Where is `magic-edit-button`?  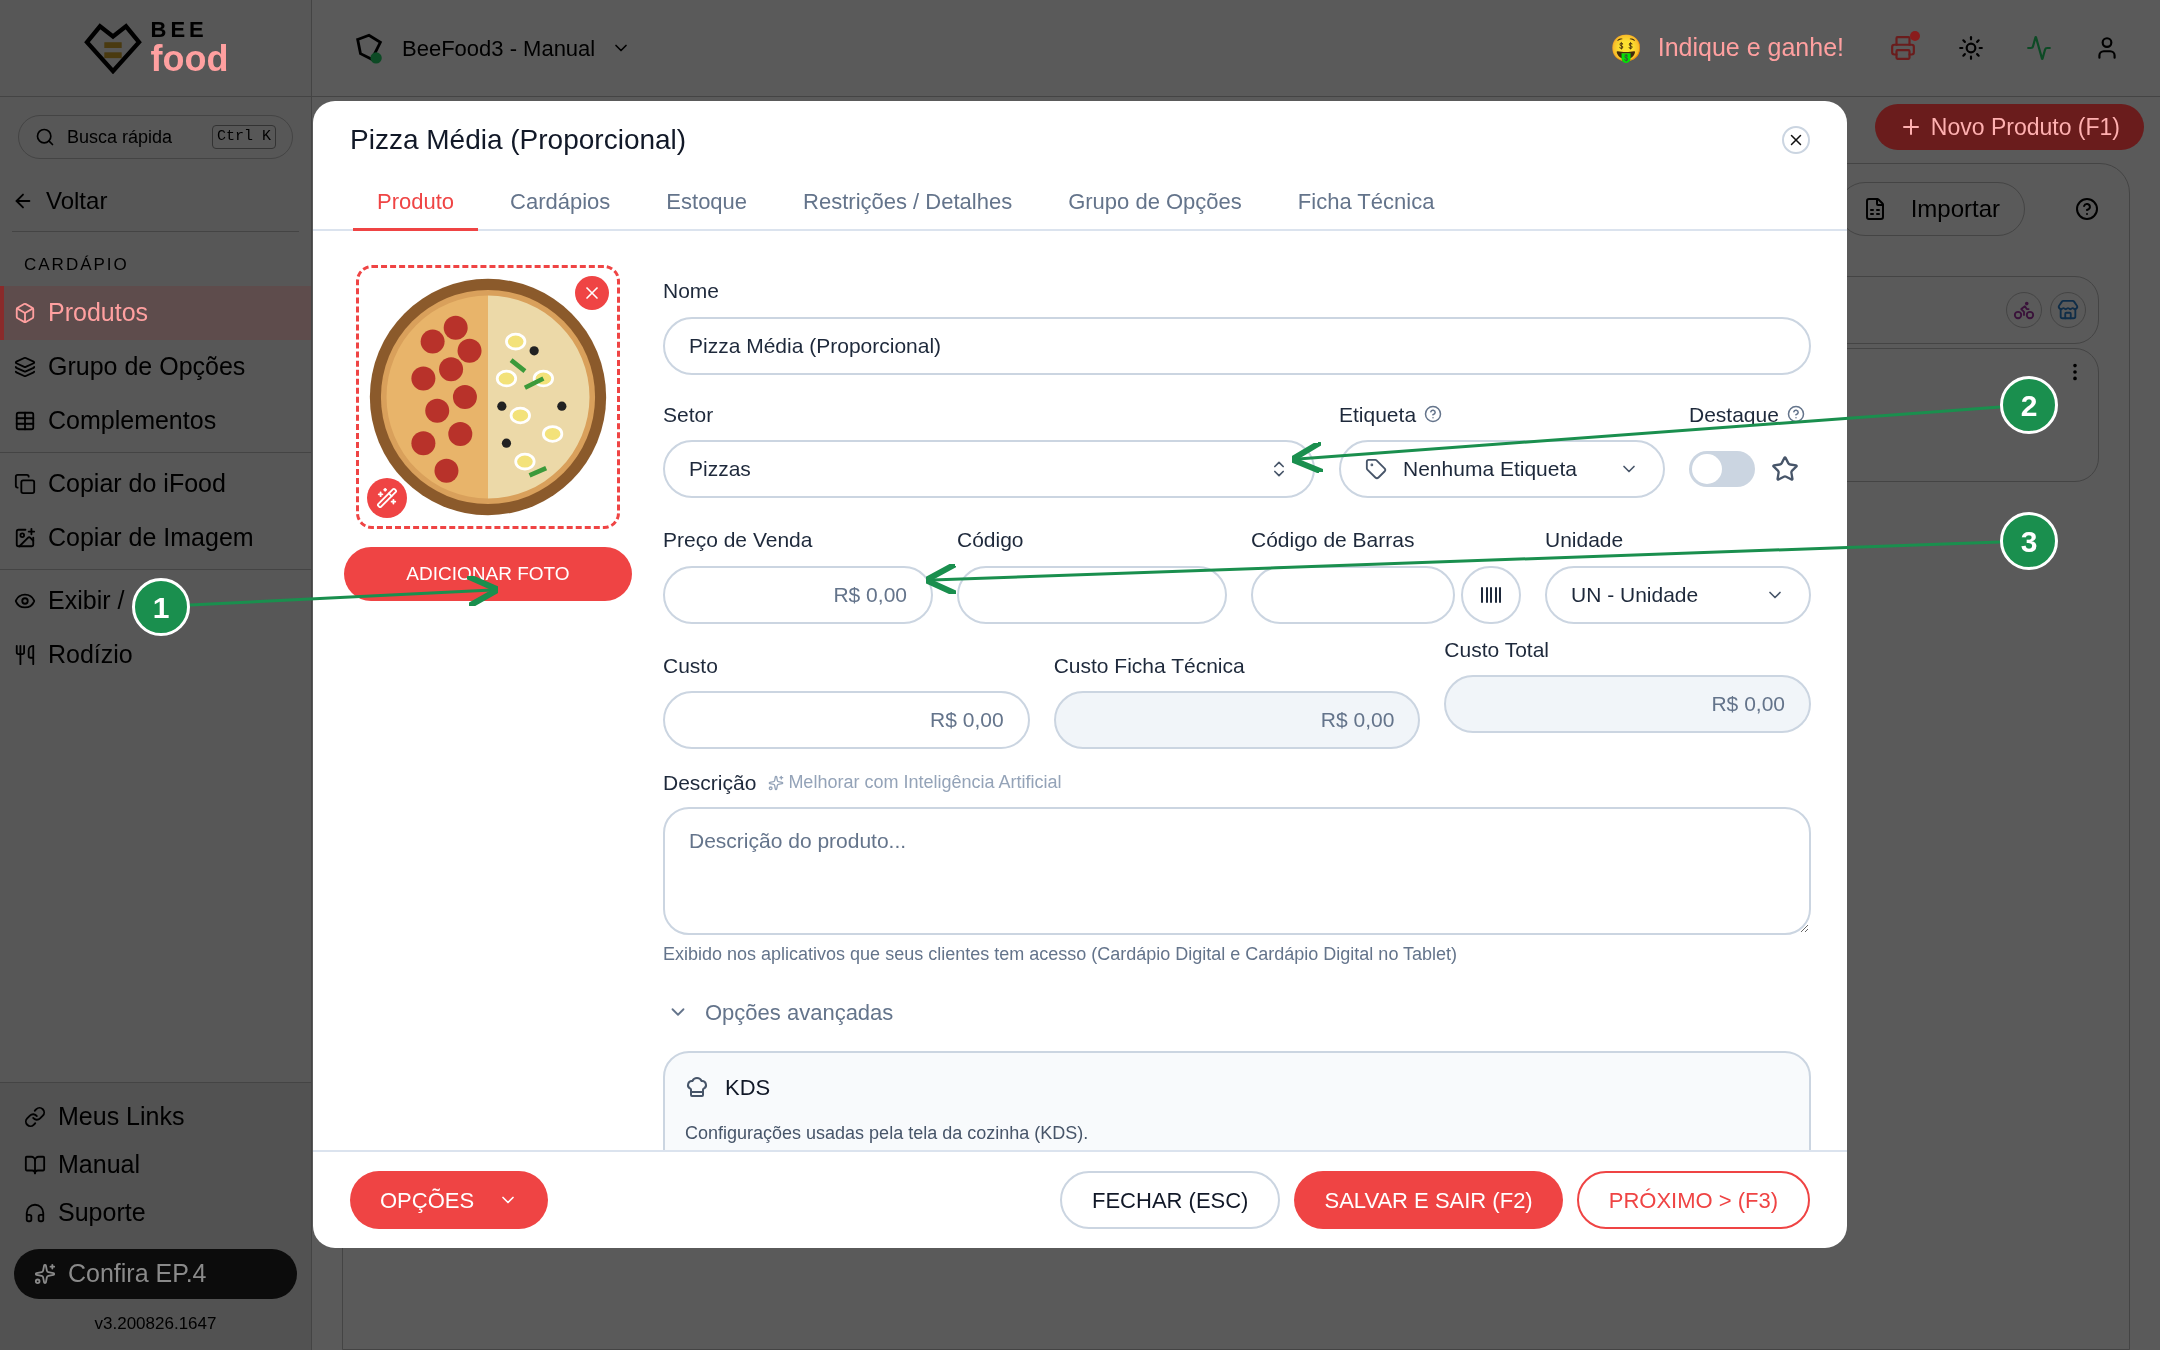 magic-edit-button is located at coordinates (387, 498).